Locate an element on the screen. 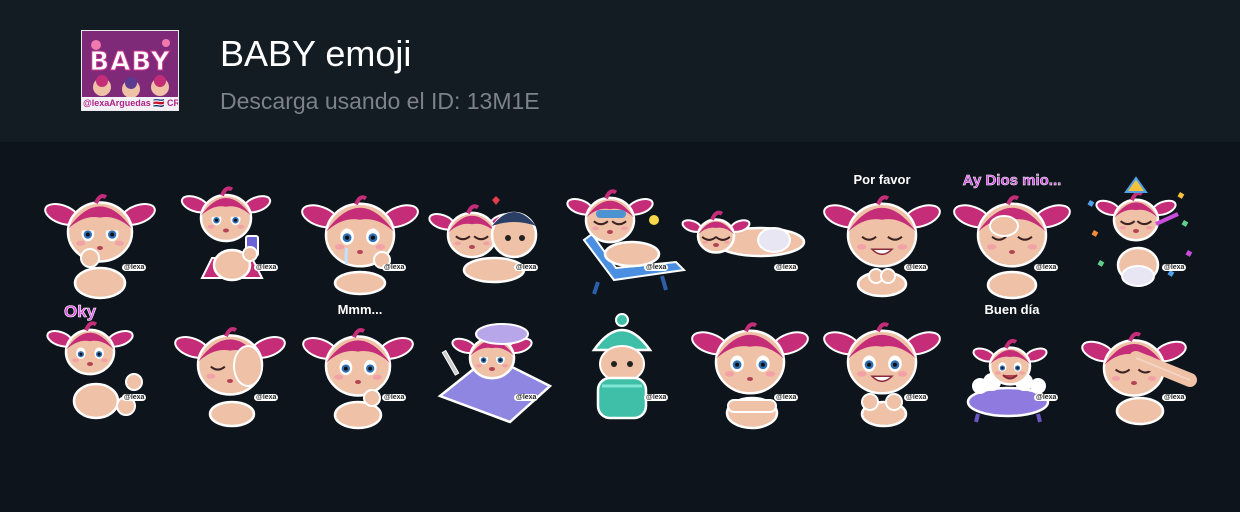 This screenshot has width=1240, height=512. sticker-lying-down-art is located at coordinates (743, 234).